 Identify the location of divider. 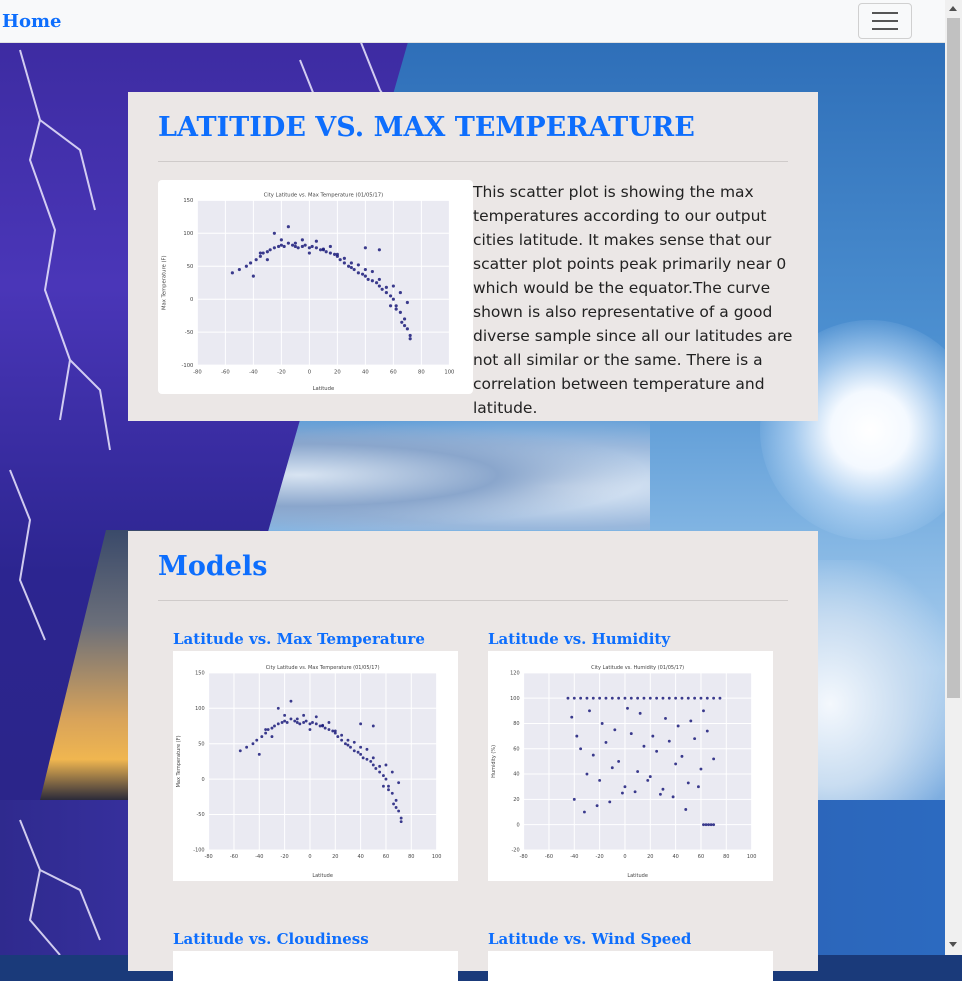
(473, 600).